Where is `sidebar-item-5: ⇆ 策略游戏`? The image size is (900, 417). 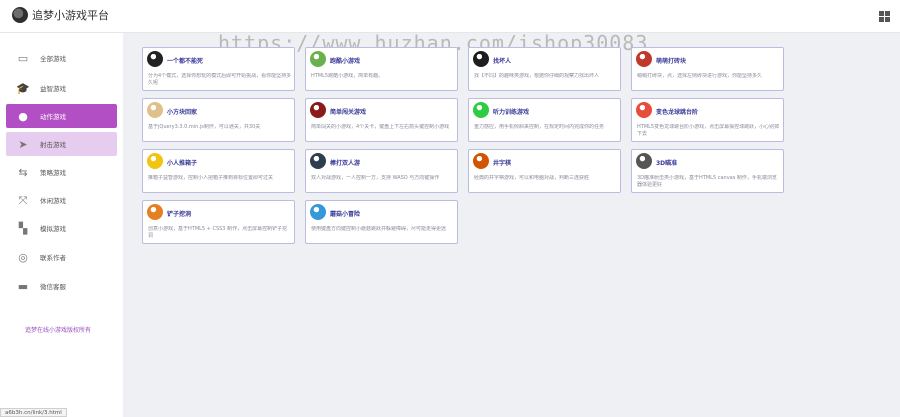 sidebar-item-5: ⇆ 策略游戏 is located at coordinates (61, 172).